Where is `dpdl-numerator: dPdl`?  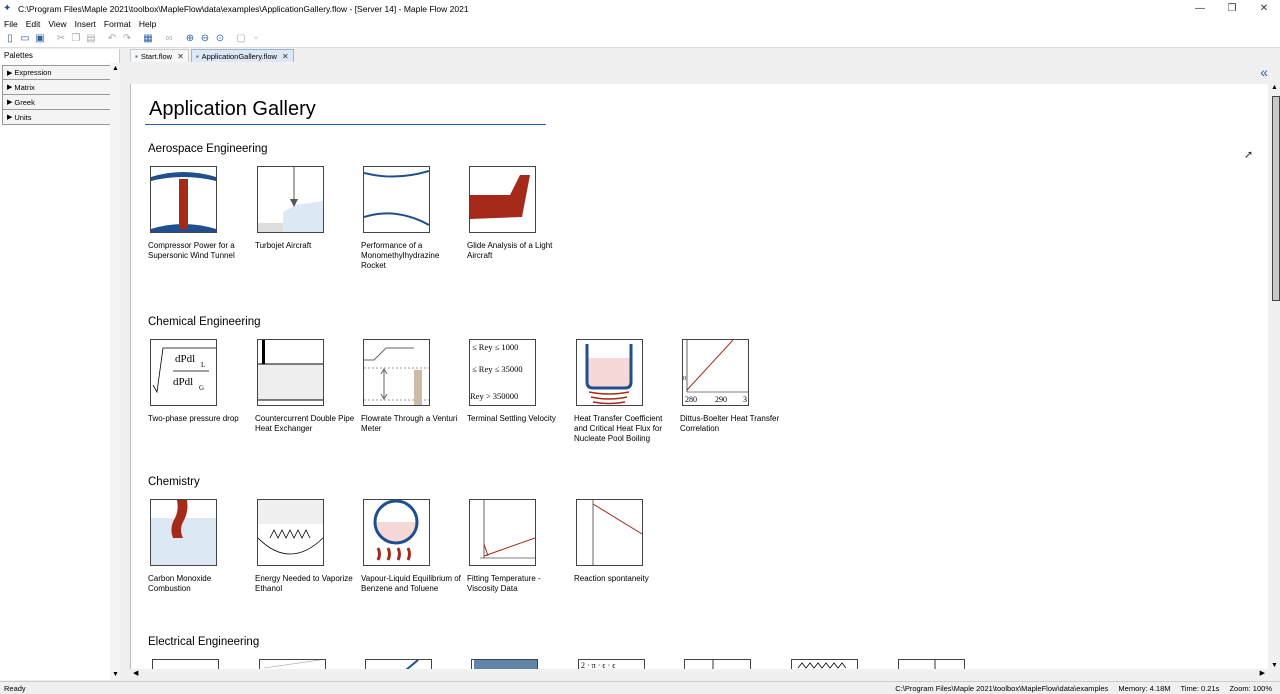
dpdl-numerator: dPdl is located at coordinates (185, 359).